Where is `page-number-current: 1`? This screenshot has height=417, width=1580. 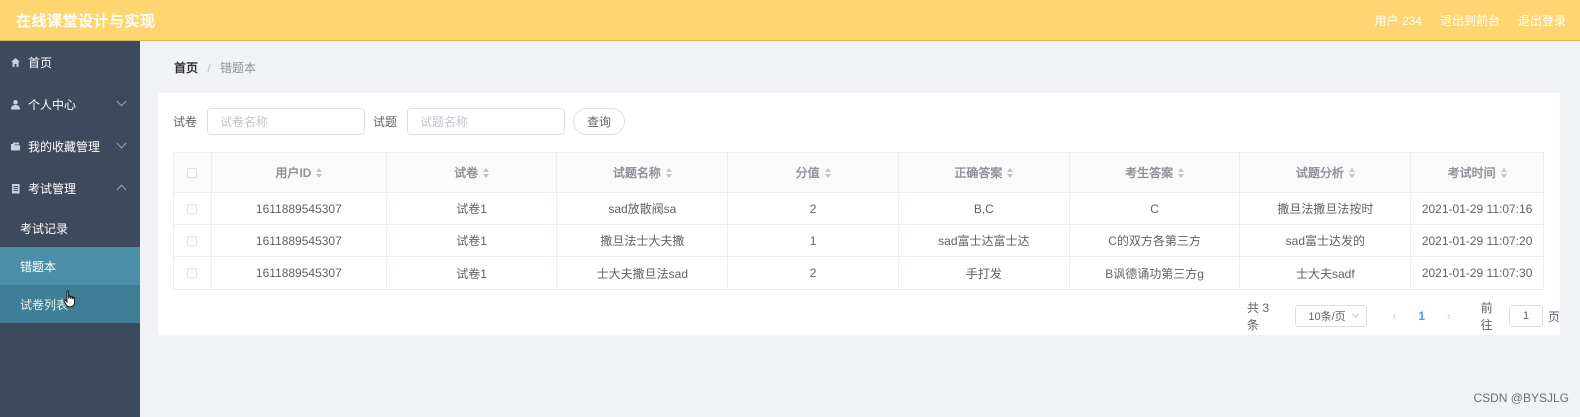
page-number-current: 1 is located at coordinates (1421, 316).